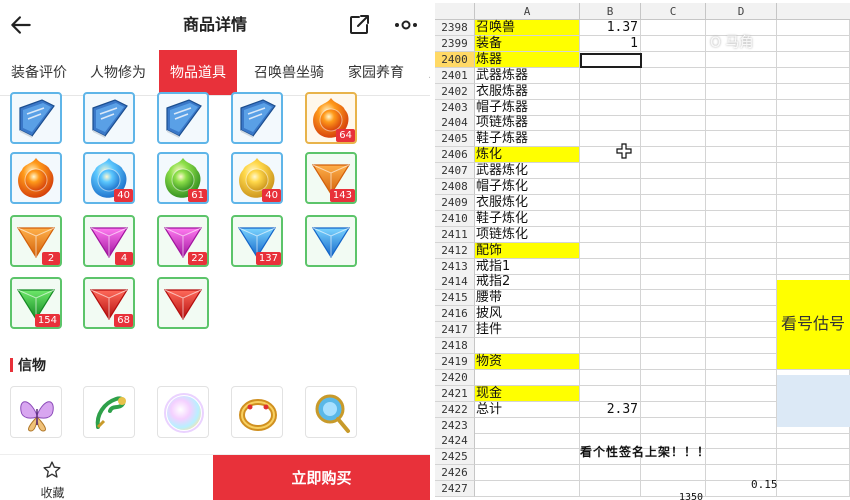 This screenshot has height=500, width=850. Describe the element at coordinates (198, 72) in the screenshot. I see `tab-2: 物品道具` at that location.